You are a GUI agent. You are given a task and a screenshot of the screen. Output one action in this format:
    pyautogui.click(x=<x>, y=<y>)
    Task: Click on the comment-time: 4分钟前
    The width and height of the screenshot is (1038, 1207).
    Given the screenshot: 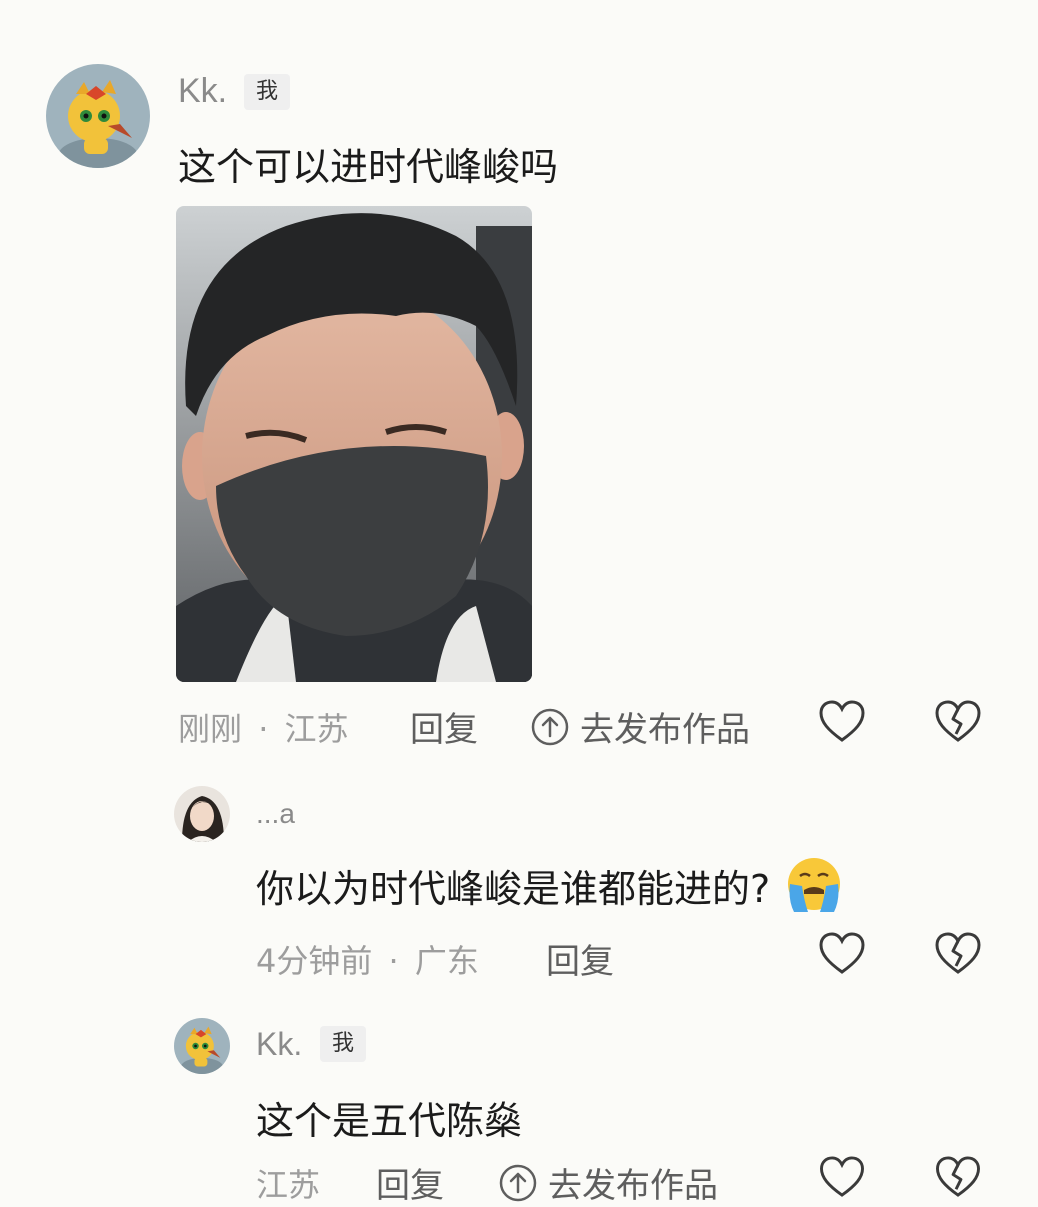 What is the action you would take?
    pyautogui.click(x=314, y=961)
    